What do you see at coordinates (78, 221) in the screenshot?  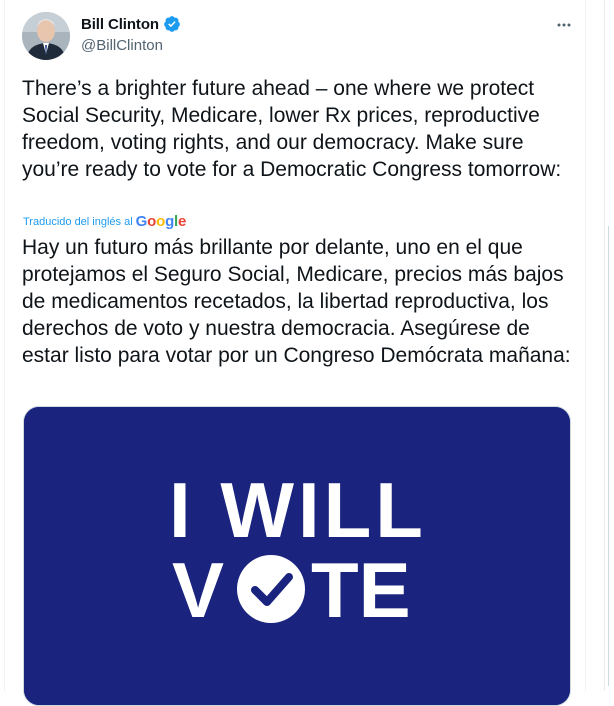 I see `translation-label: Traducido del inglés al` at bounding box center [78, 221].